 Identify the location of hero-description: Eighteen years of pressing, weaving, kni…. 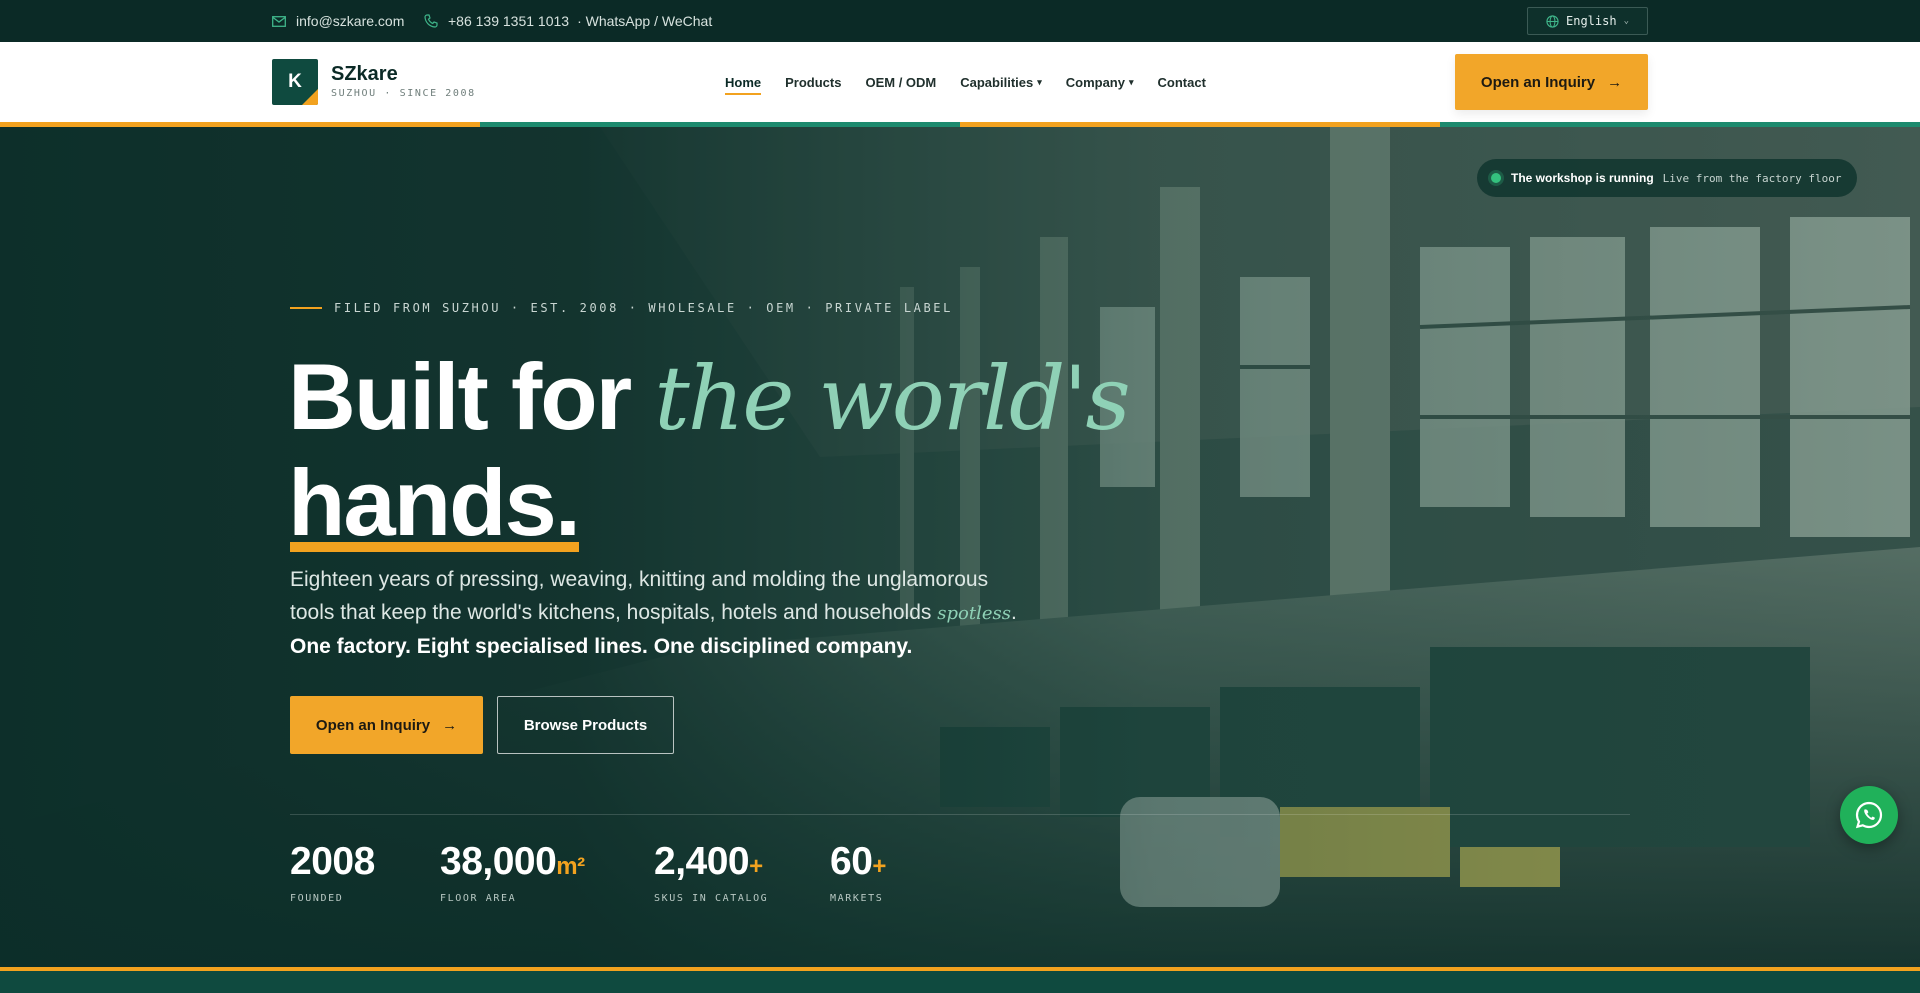
(655, 613).